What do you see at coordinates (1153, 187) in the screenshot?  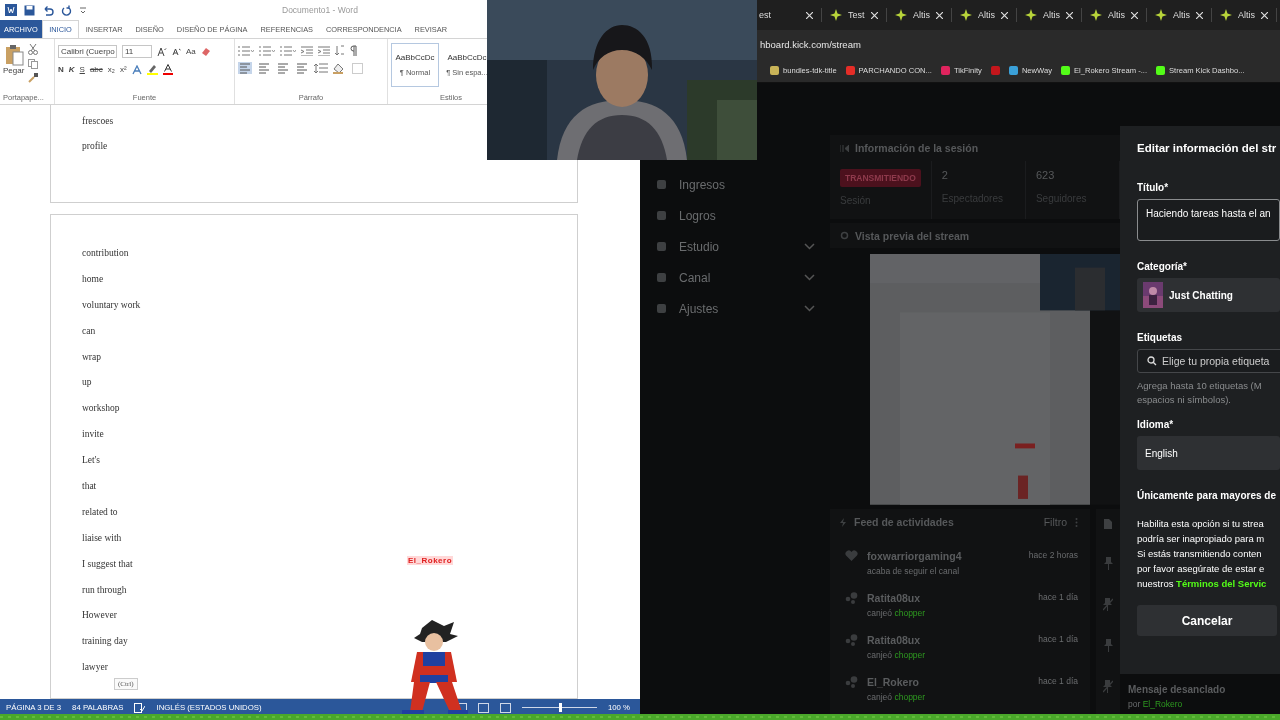 I see `field-label: Título*` at bounding box center [1153, 187].